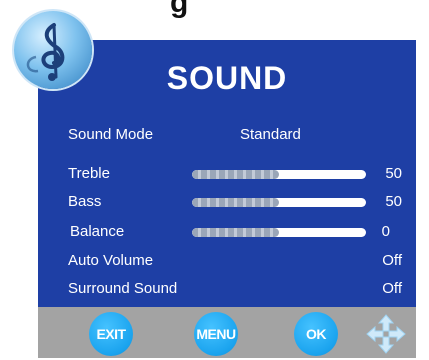  I want to click on bass-slider, so click(279, 202).